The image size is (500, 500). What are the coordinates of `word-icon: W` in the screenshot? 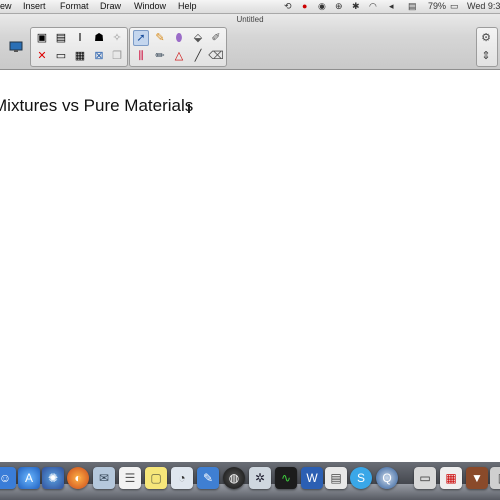 It's located at (312, 478).